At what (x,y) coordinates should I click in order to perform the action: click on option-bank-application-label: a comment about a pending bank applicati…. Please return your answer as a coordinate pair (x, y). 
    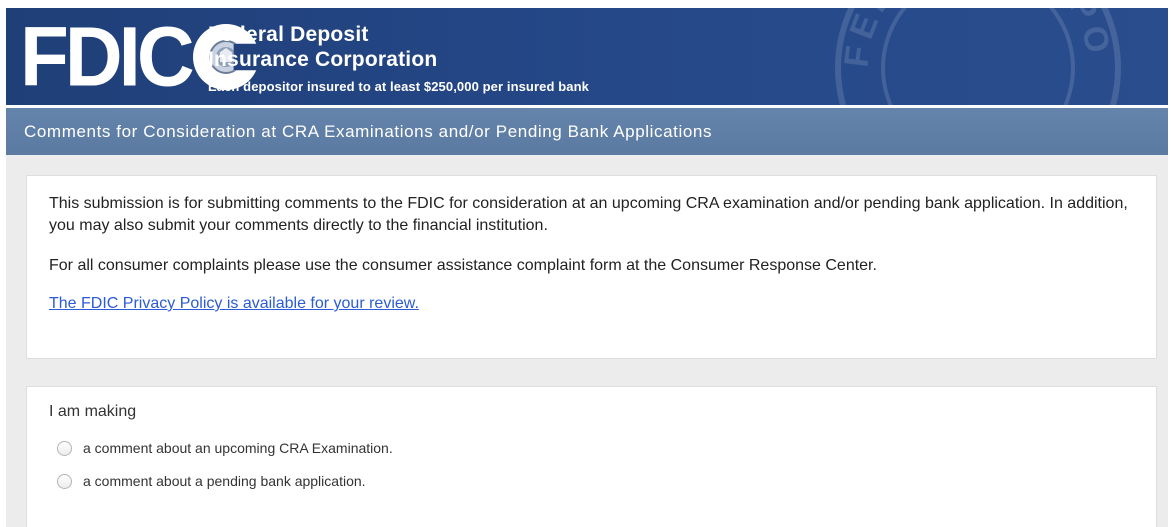
    Looking at the image, I should click on (224, 481).